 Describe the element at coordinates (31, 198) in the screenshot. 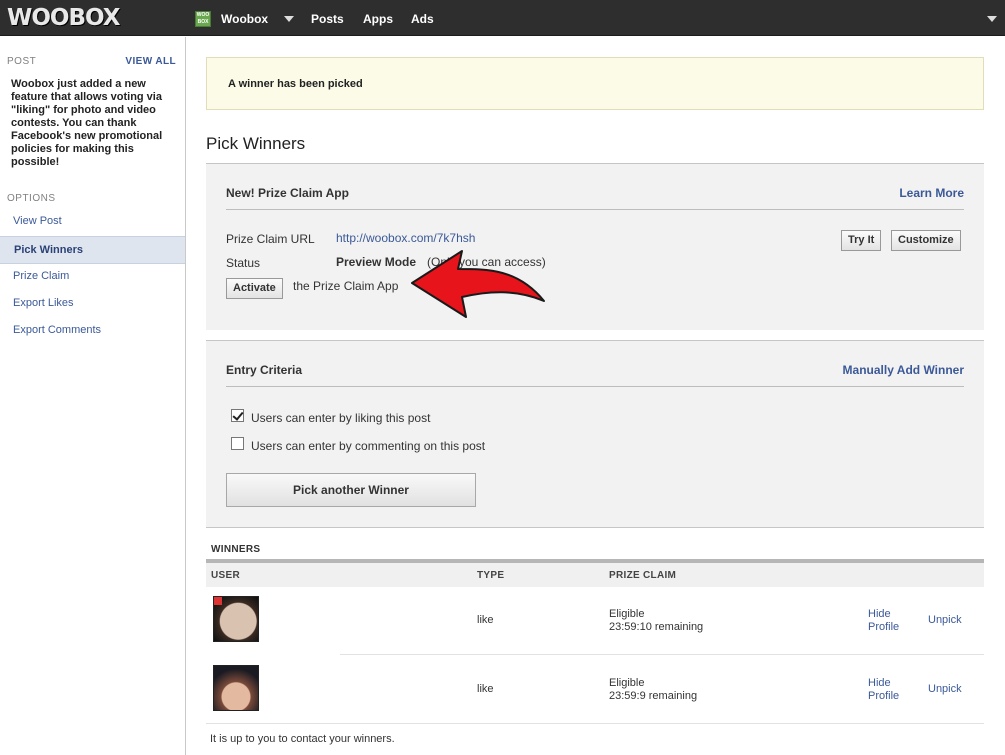

I see `sidebar-options-heading: OPTIONS` at that location.